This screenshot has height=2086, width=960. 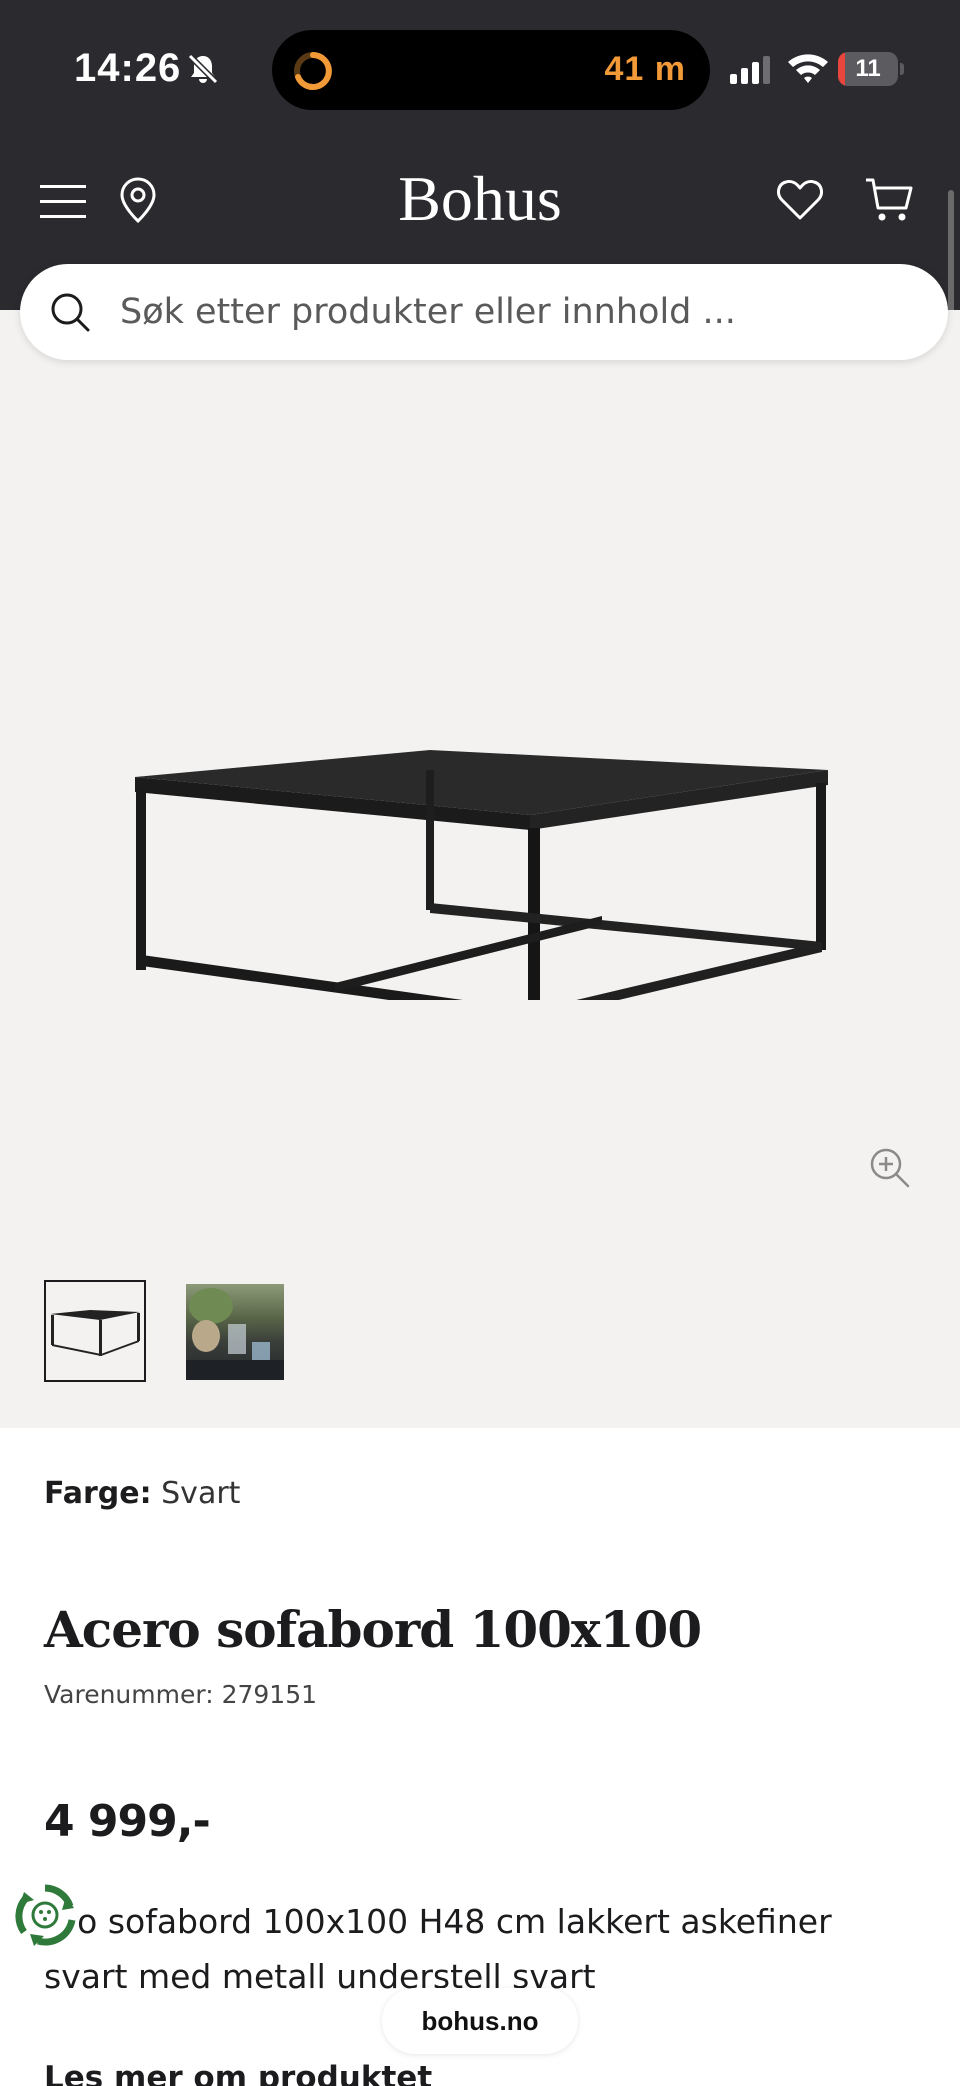 I want to click on battery-percent: 11, so click(x=868, y=68).